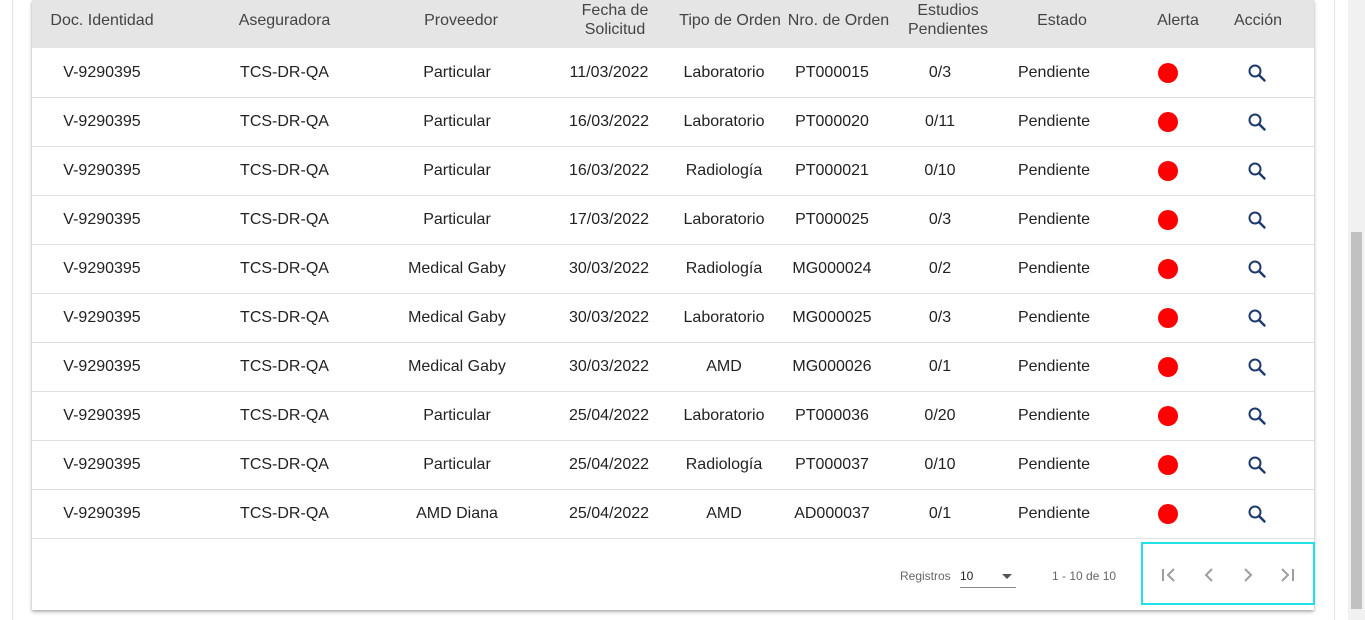 The image size is (1365, 620). What do you see at coordinates (609, 72) in the screenshot?
I see `cell-fecha-solicitud: 11/03/2022` at bounding box center [609, 72].